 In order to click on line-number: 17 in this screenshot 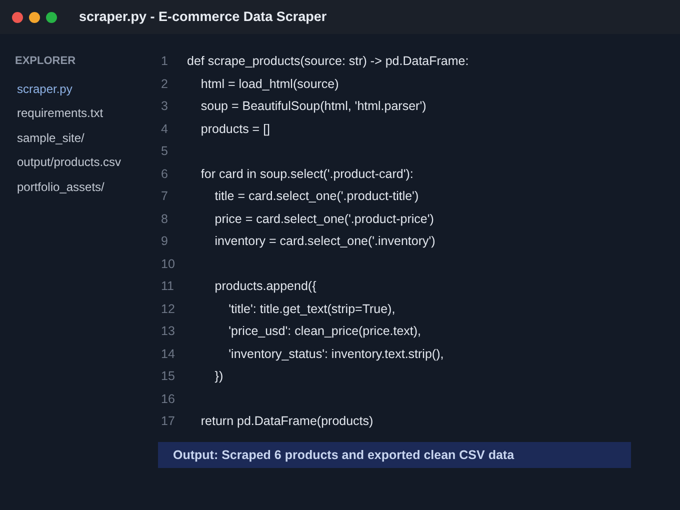, I will do `click(168, 421)`.